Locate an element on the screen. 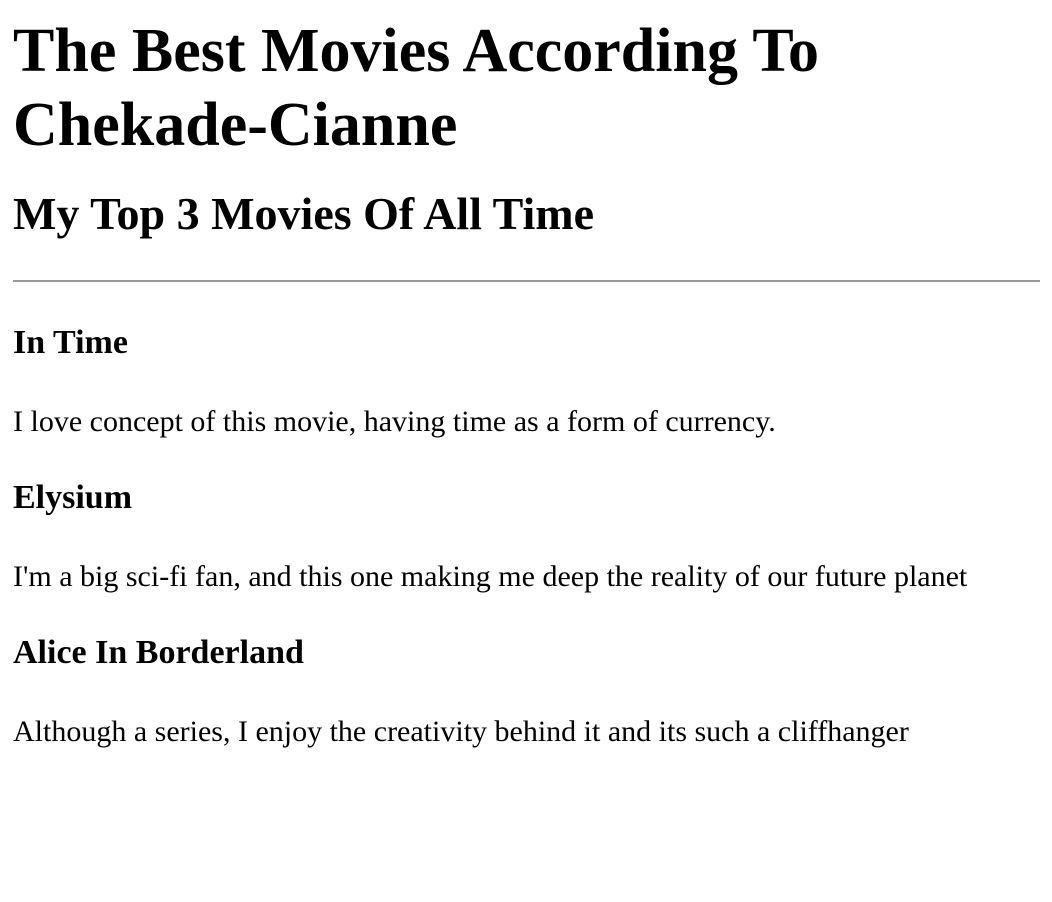 The height and width of the screenshot is (902, 1052). page-subtitle: My Top 3 Movies Of All Time is located at coordinates (304, 213).